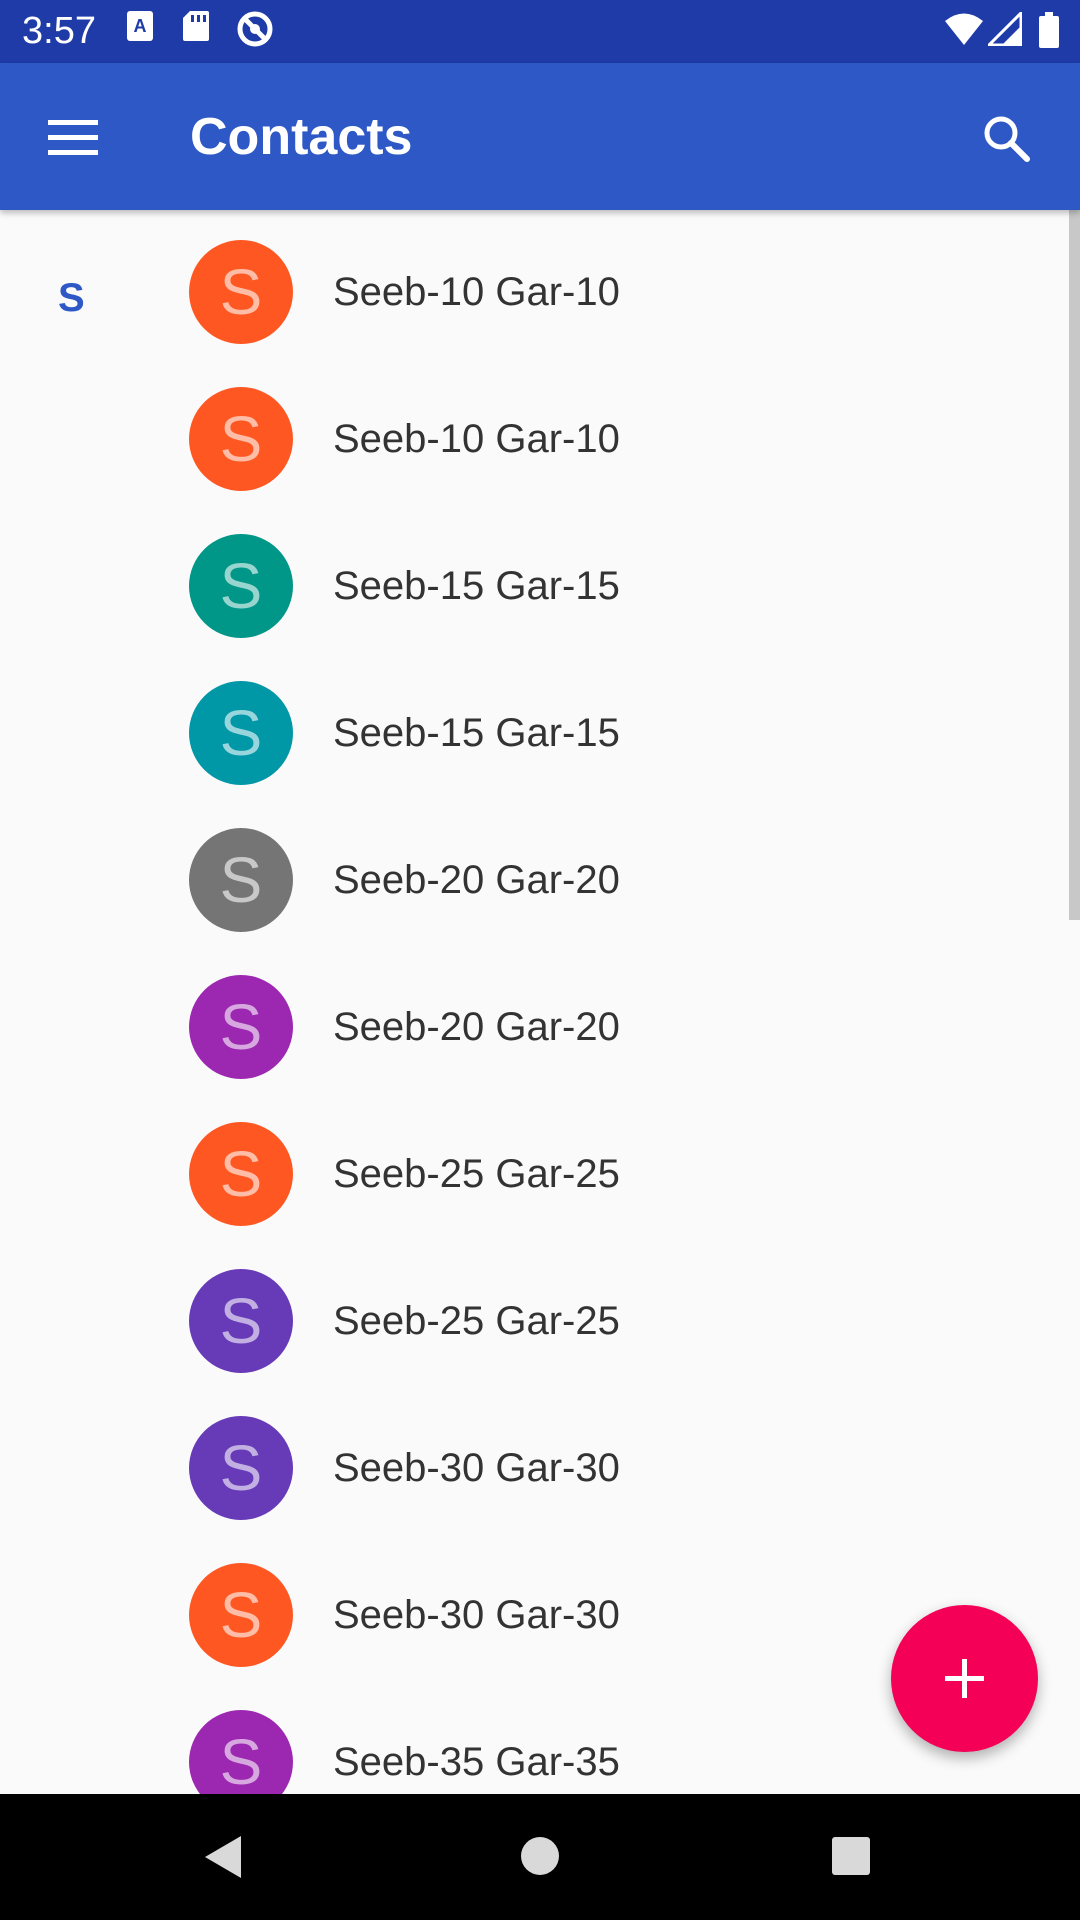 The height and width of the screenshot is (1920, 1080). I want to click on hamburger-menu-icon, so click(73, 148).